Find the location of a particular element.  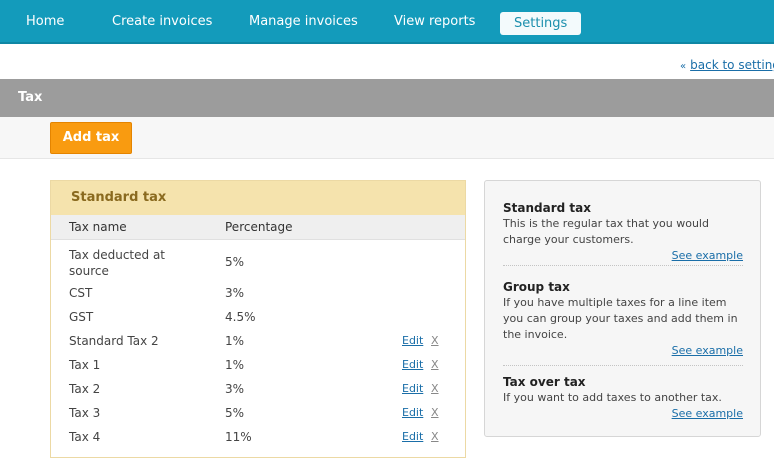

tax-percentage-cell: 11% is located at coordinates (238, 437).